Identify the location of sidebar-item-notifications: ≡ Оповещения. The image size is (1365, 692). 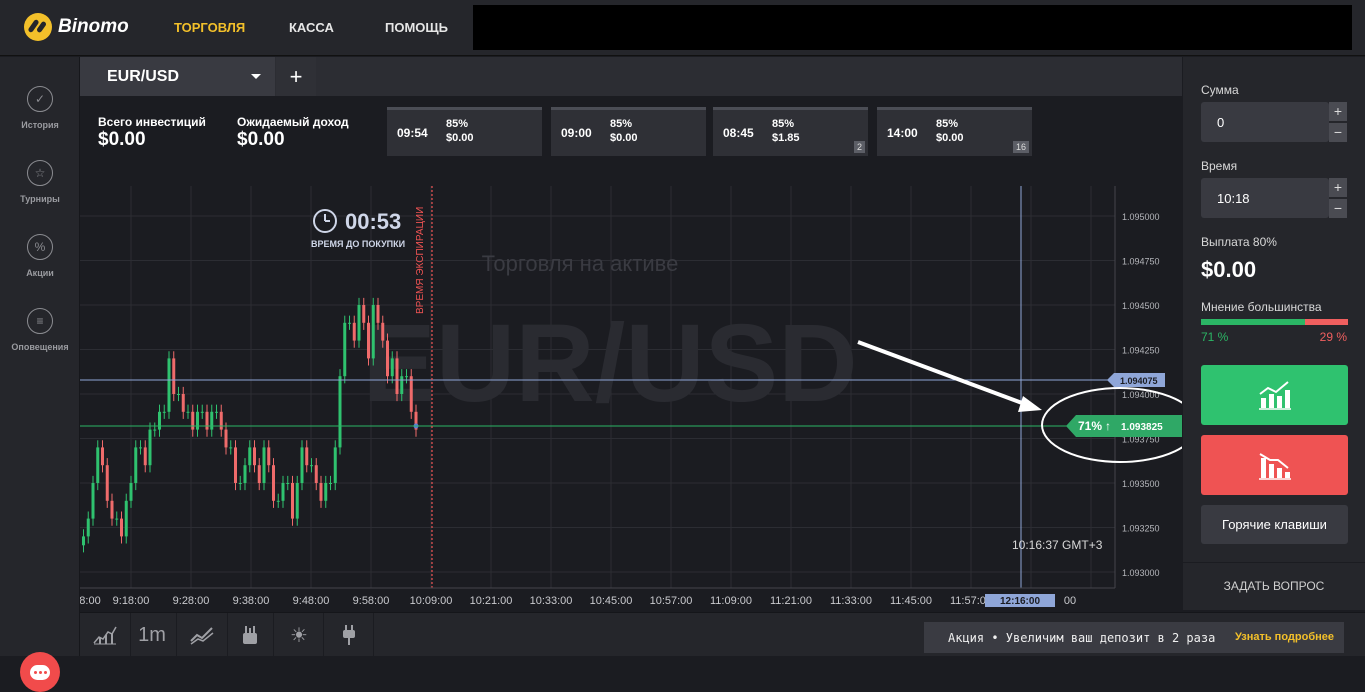
(40, 330).